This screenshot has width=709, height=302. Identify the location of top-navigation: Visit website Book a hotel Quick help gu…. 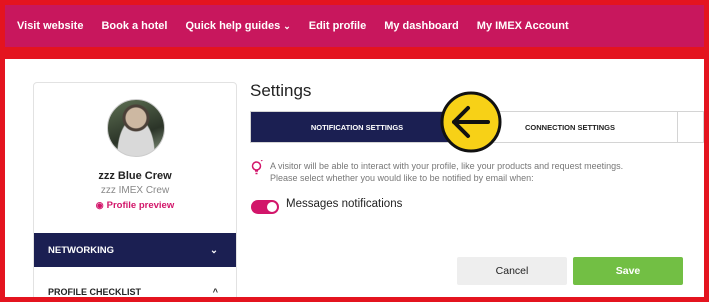
(354, 26).